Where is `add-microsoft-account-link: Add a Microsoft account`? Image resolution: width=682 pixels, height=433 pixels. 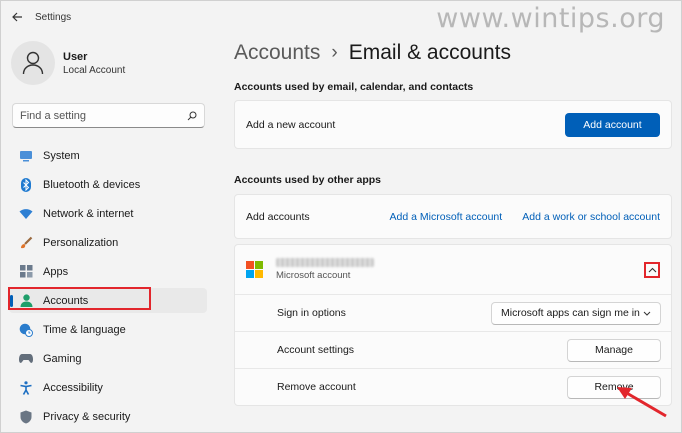 add-microsoft-account-link: Add a Microsoft account is located at coordinates (446, 217).